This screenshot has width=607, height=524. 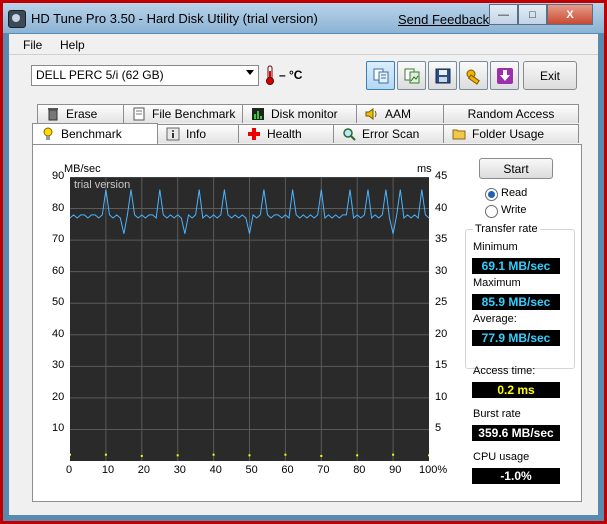 I want to click on tab-label: Disk monitor, so click(x=304, y=114).